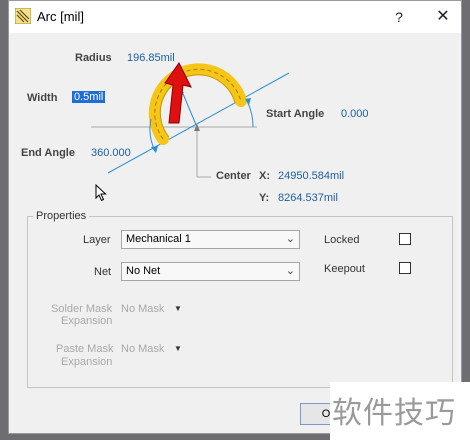 The image size is (470, 440). What do you see at coordinates (264, 198) in the screenshot?
I see `center-y-label: Y:` at bounding box center [264, 198].